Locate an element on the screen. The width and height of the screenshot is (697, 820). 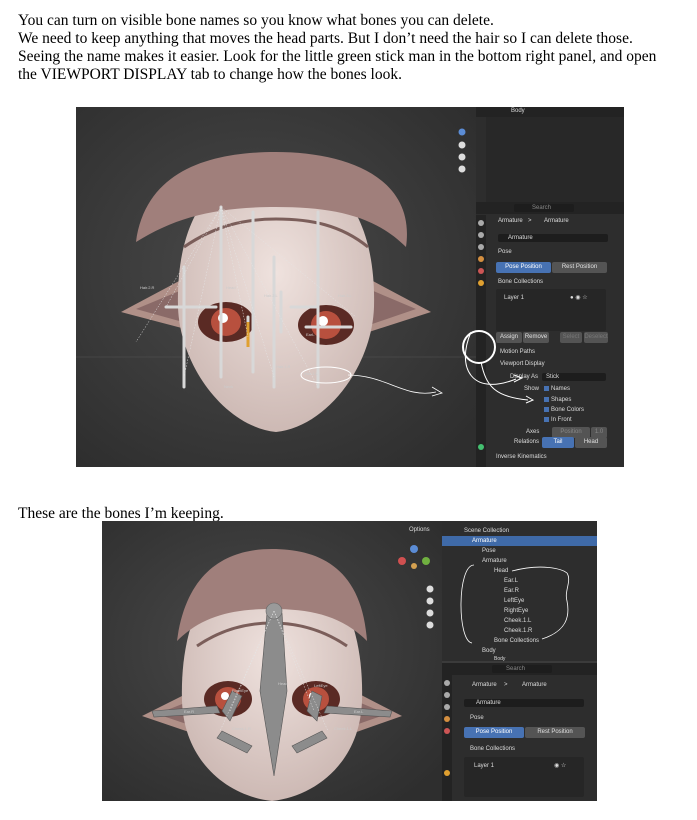
display-as-value: Stick is located at coordinates (553, 377).